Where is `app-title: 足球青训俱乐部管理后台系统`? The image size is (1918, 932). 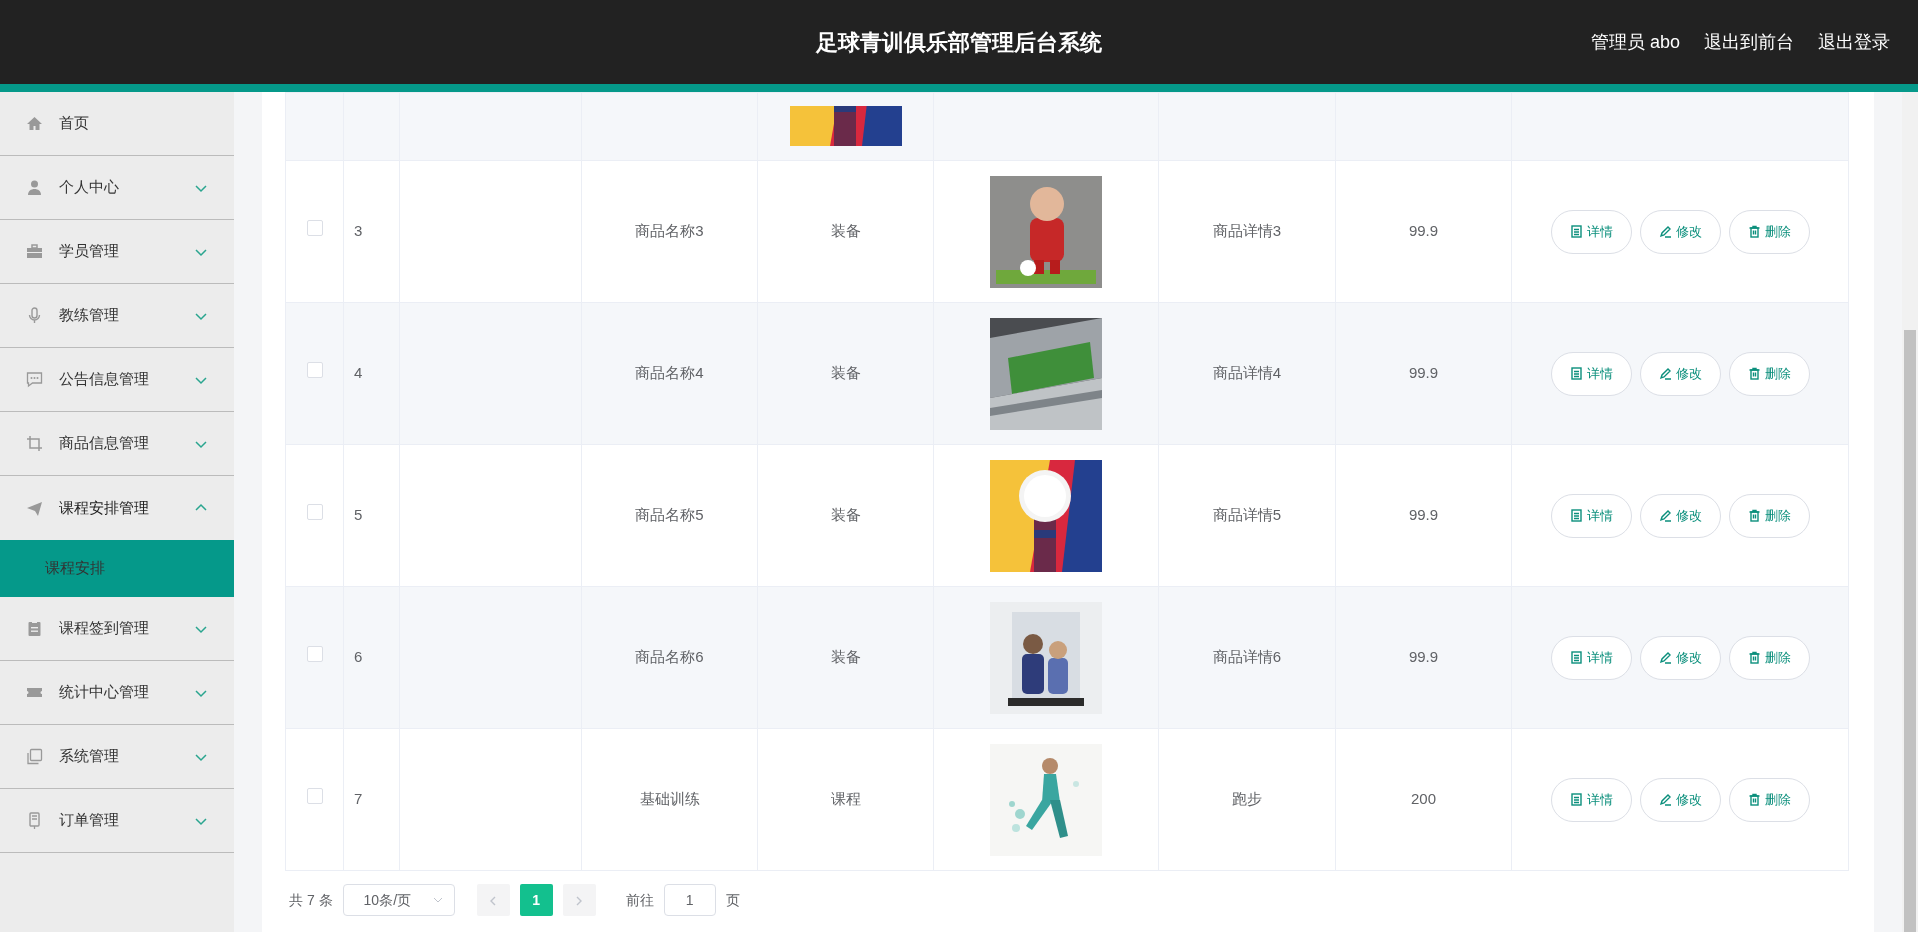
app-title: 足球青训俱乐部管理后台系统 is located at coordinates (959, 42).